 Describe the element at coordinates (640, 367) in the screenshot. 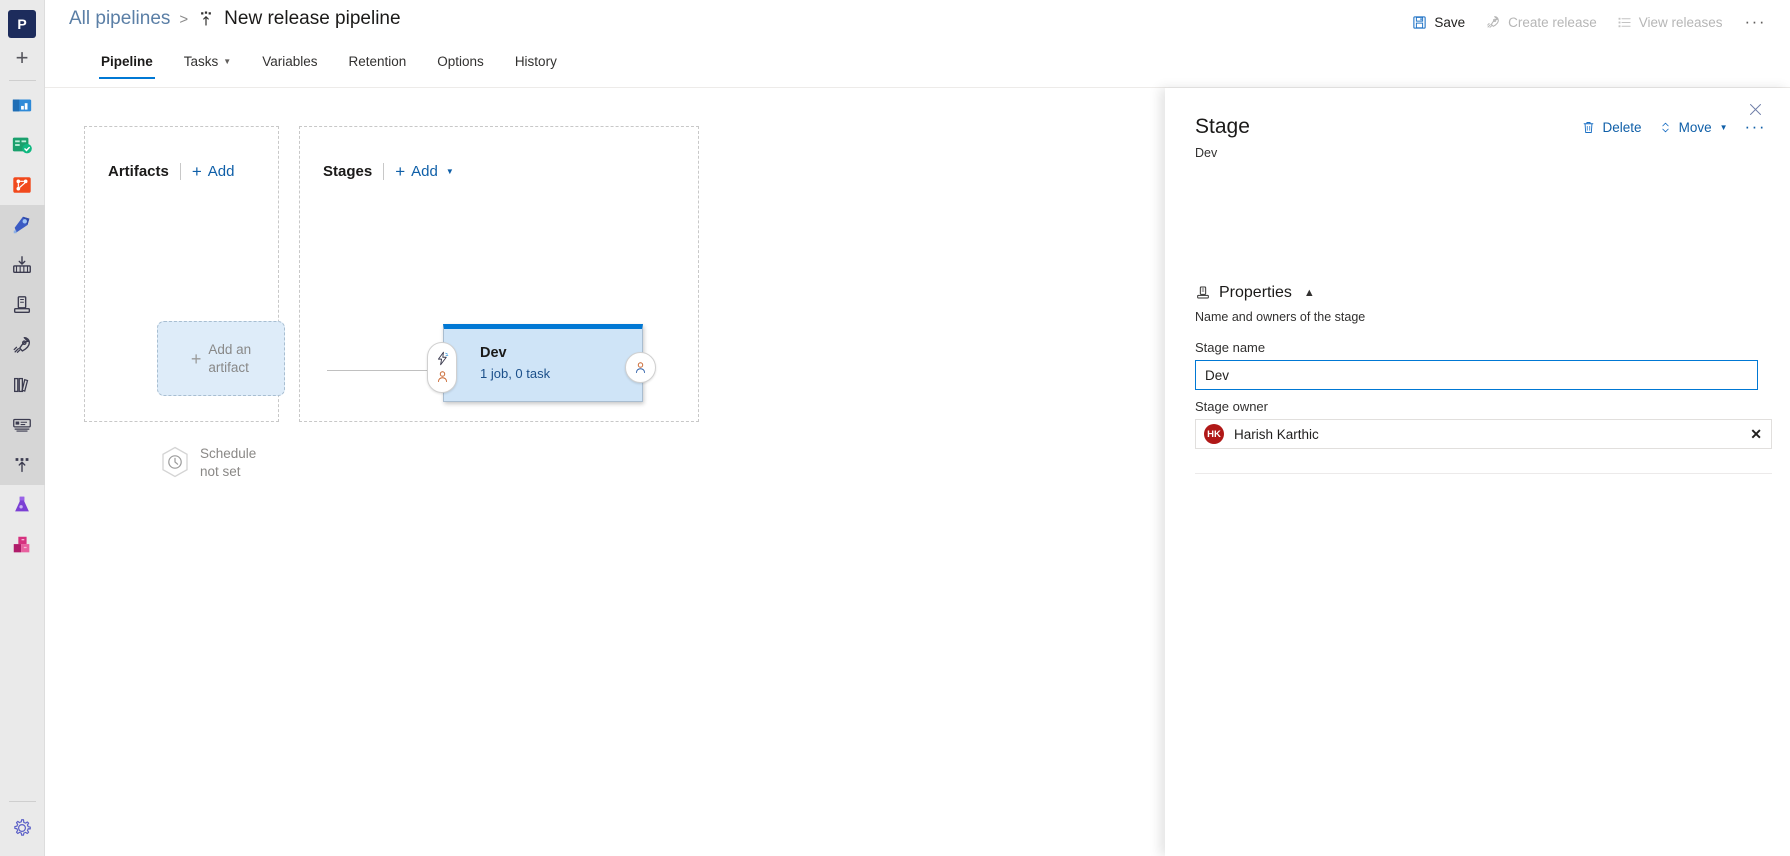

I see `post-deployment-conditions-button` at that location.